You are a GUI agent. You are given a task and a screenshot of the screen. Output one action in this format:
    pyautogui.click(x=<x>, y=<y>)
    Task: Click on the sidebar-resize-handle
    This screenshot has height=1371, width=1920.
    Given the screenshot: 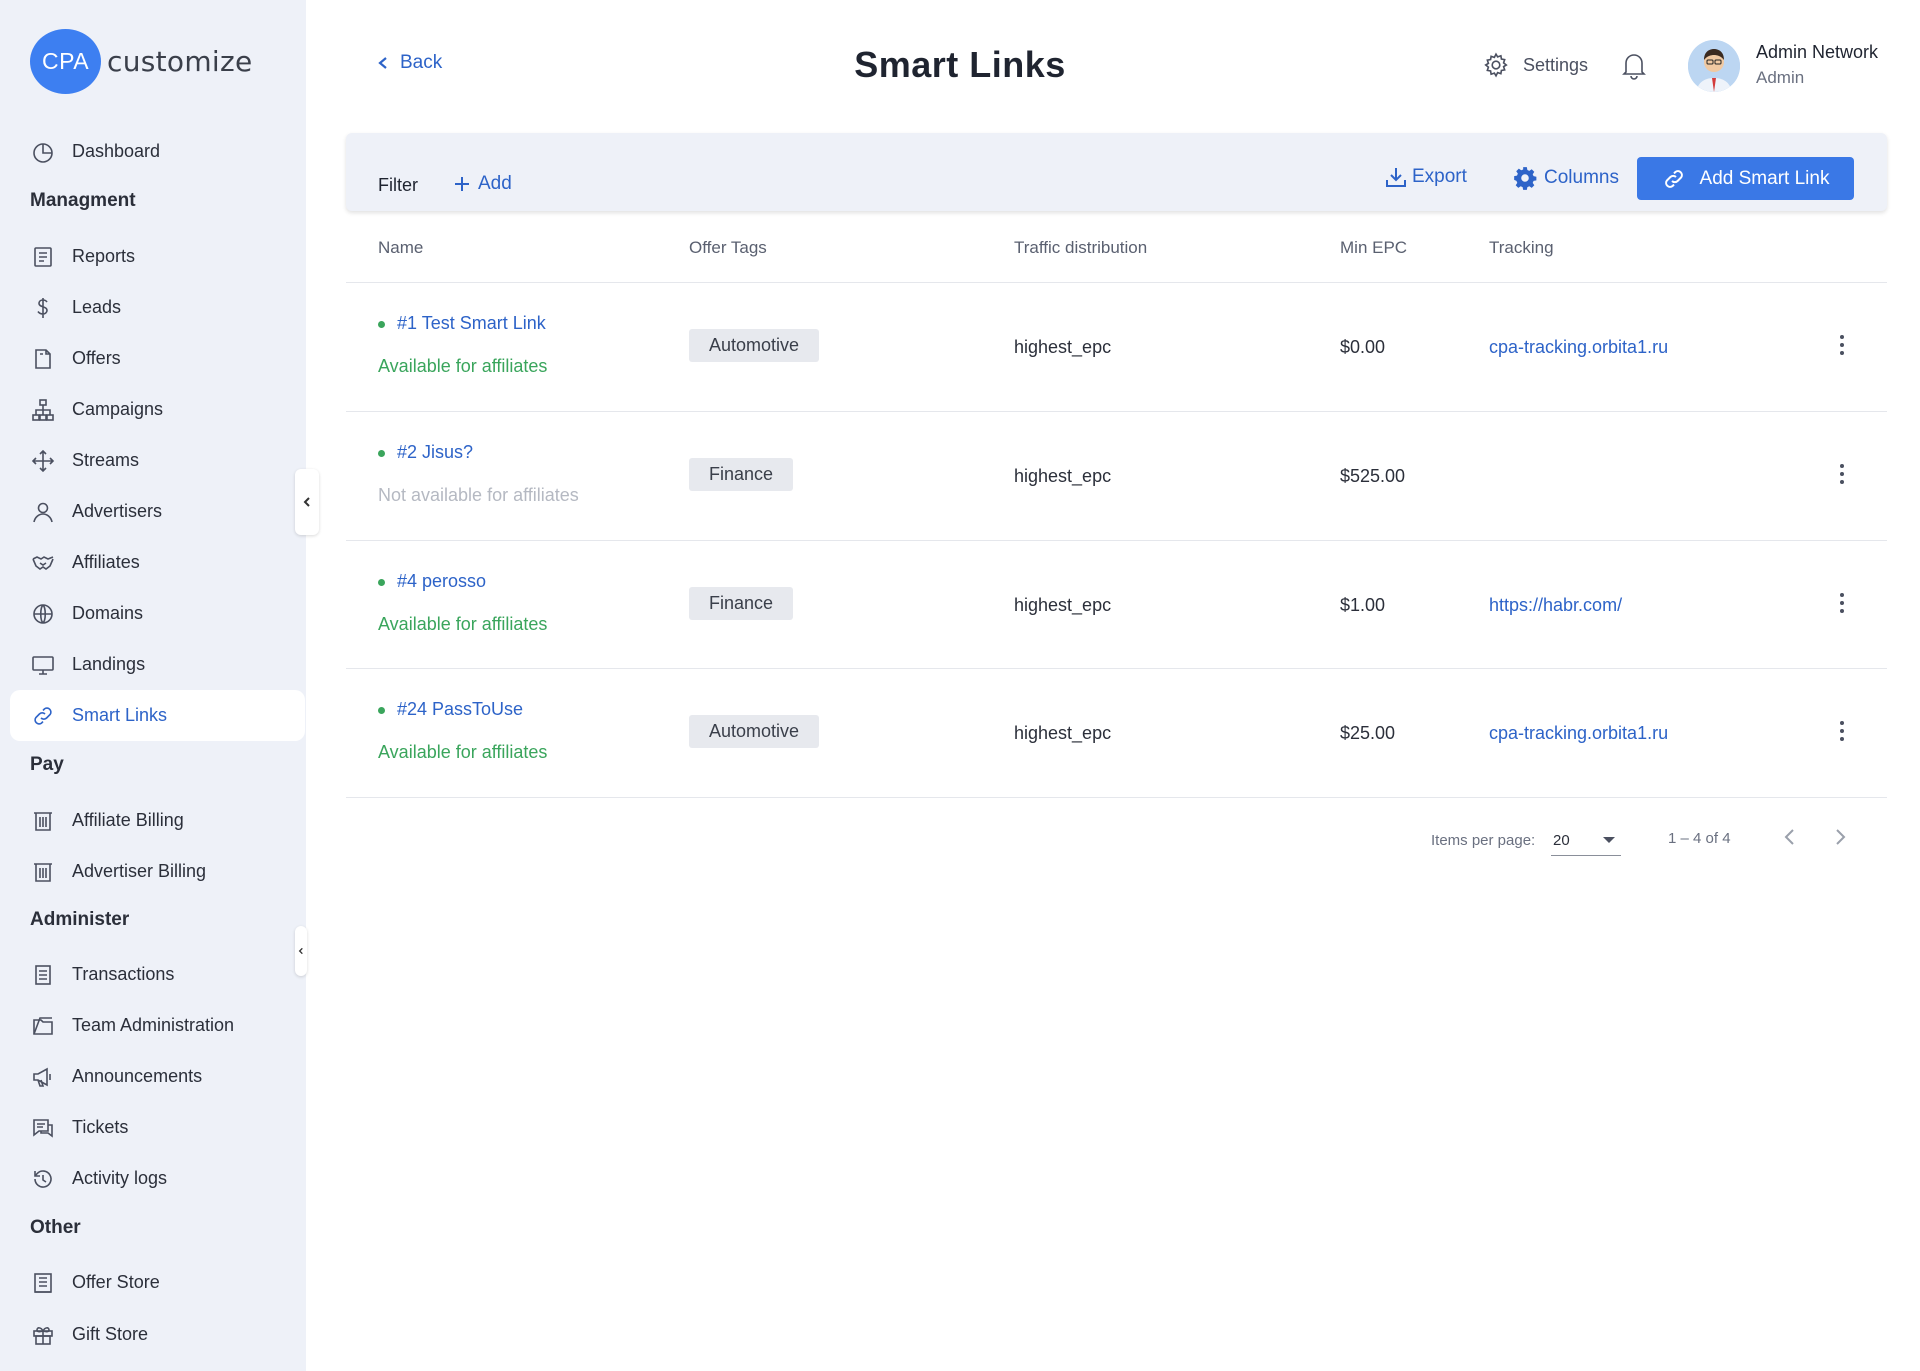 What is the action you would take?
    pyautogui.click(x=301, y=951)
    